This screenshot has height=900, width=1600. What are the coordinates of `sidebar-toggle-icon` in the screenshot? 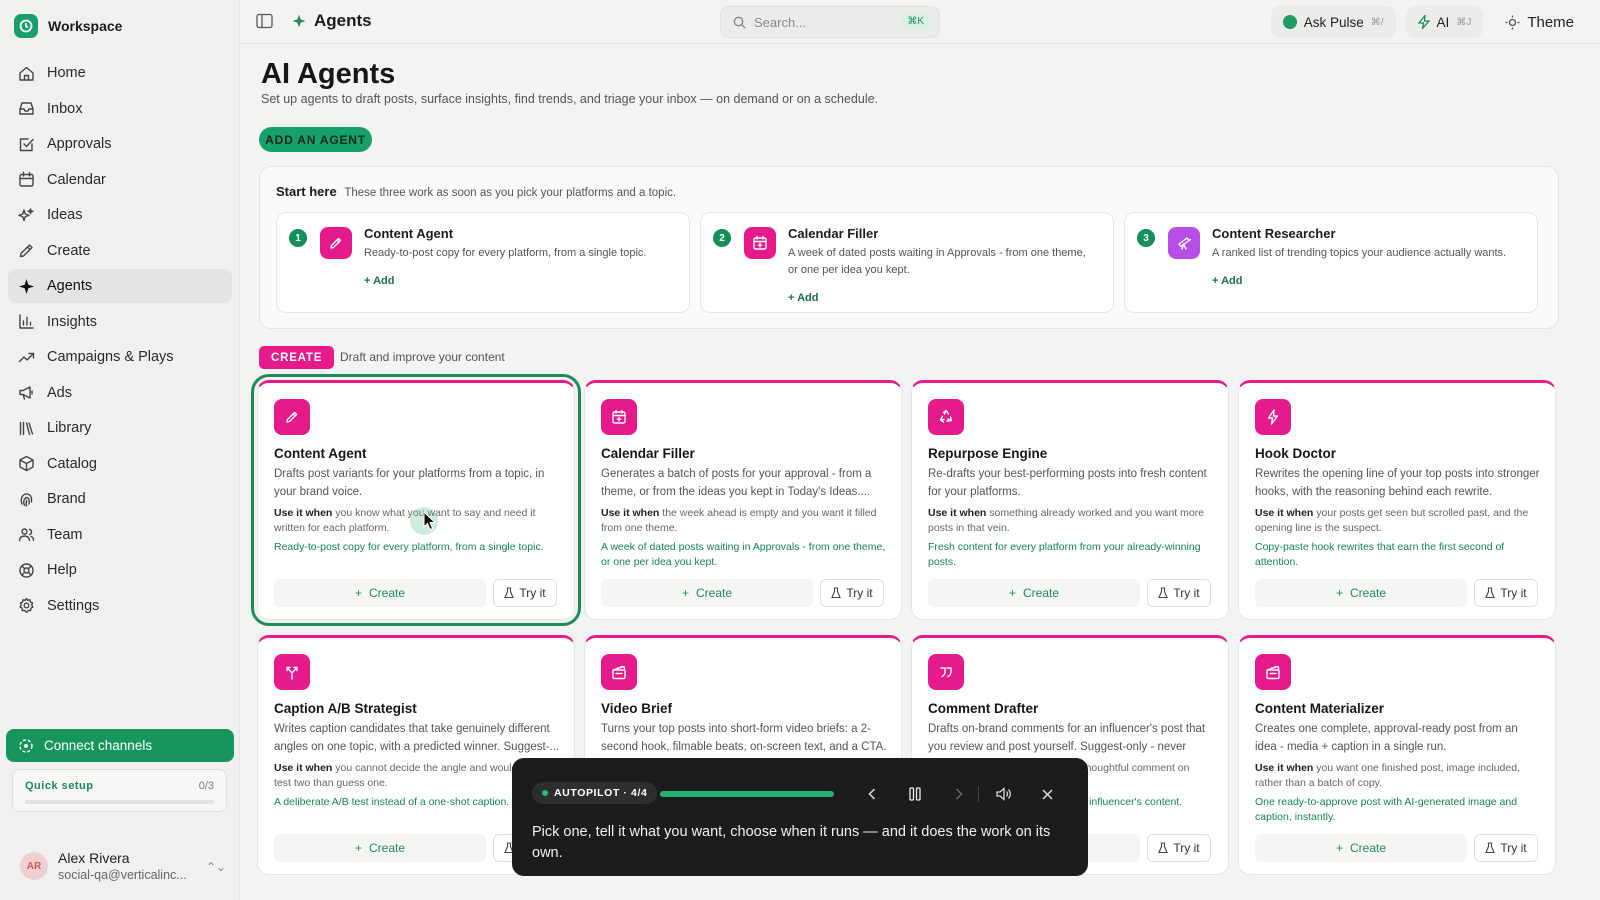 It's located at (264, 21).